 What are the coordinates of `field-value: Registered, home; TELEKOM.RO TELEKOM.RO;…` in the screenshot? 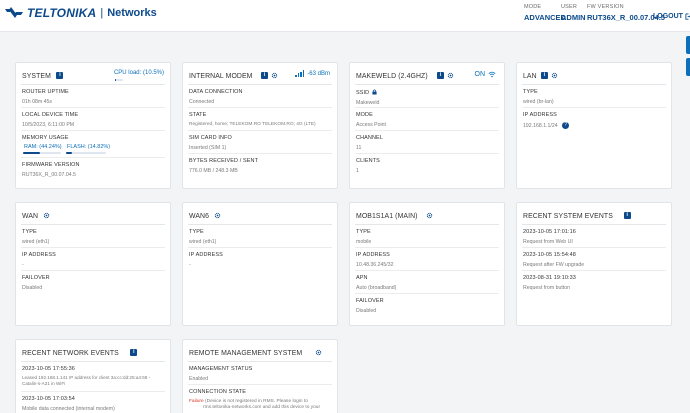 It's located at (252, 124).